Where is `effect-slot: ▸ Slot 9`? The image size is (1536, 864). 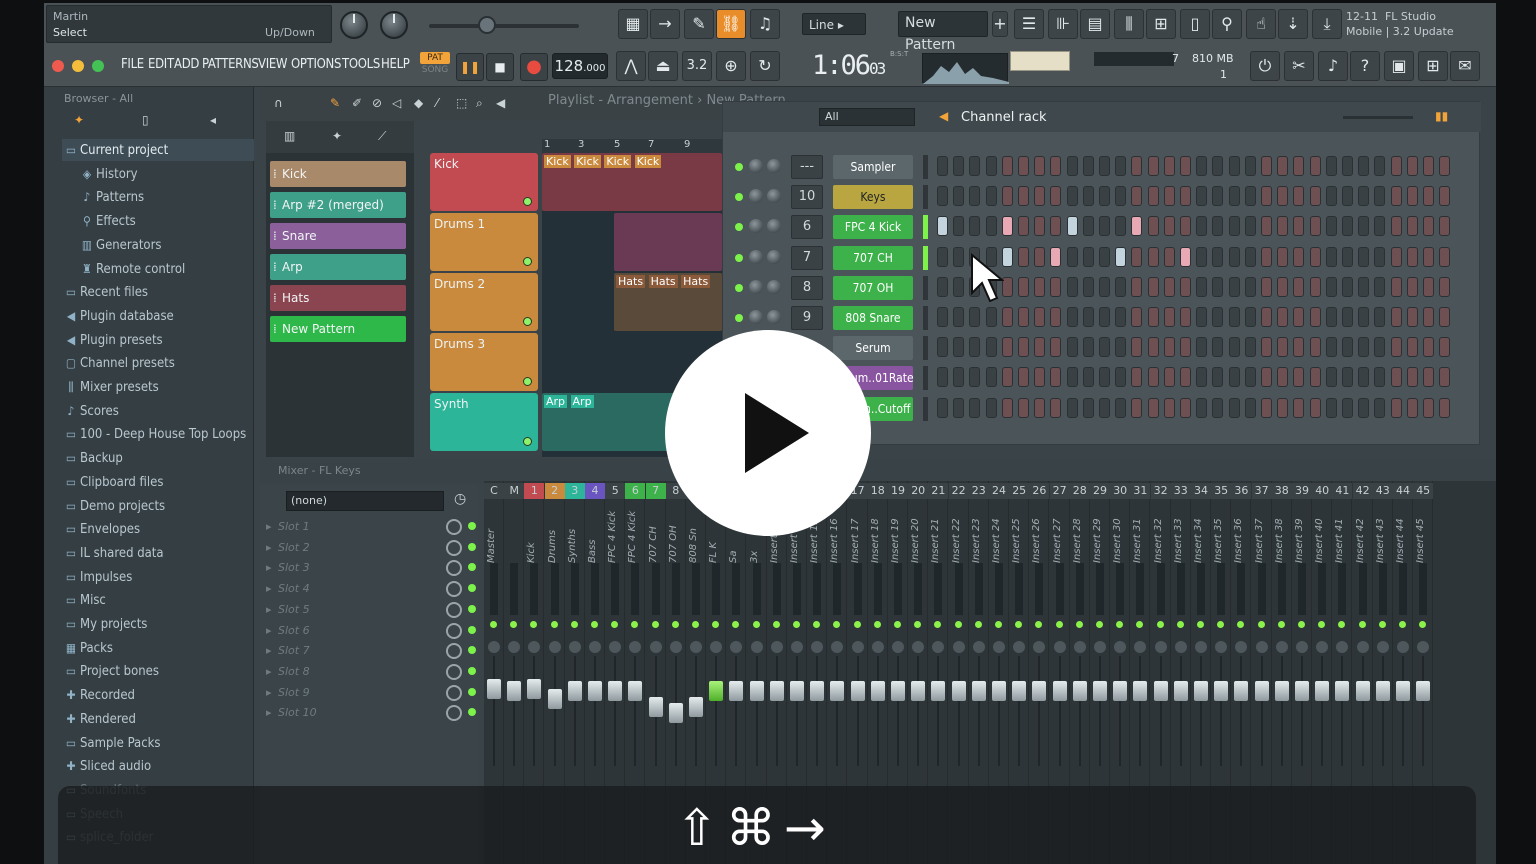
effect-slot: ▸ Slot 9 is located at coordinates (370, 693).